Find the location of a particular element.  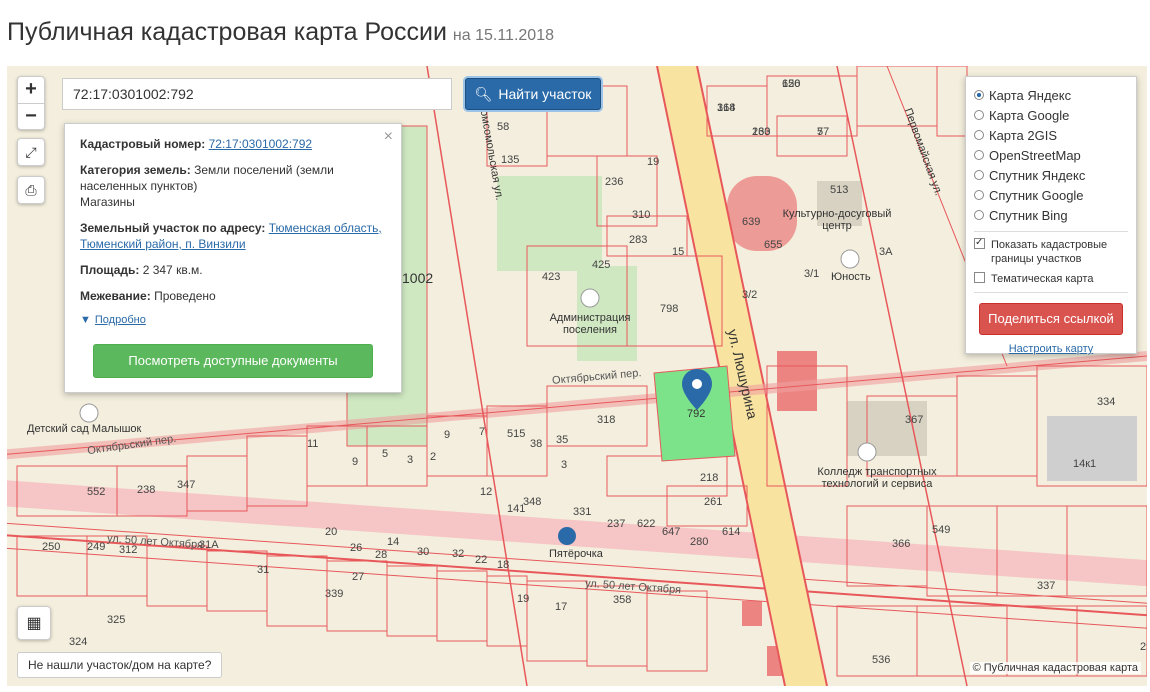

zoom-control: + − is located at coordinates (31, 103).